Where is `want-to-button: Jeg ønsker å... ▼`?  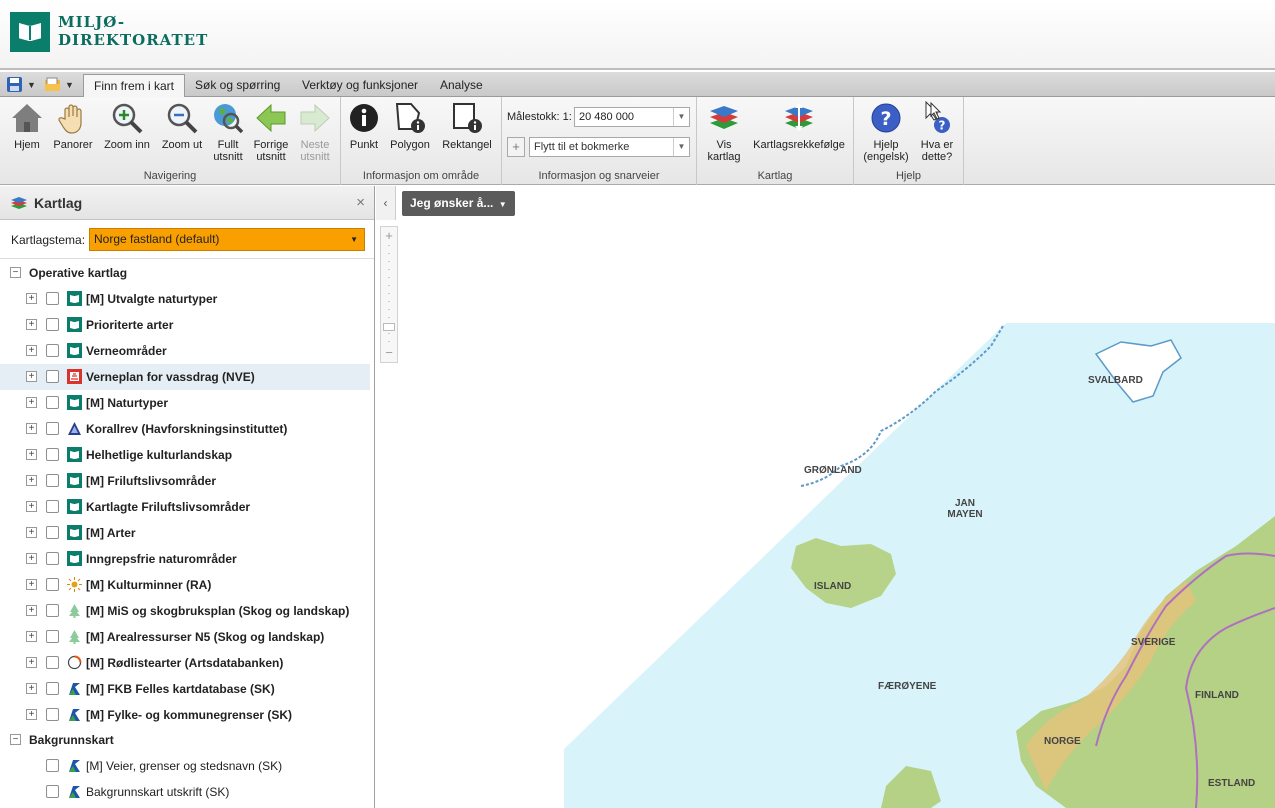 want-to-button: Jeg ønsker å... ▼ is located at coordinates (458, 203).